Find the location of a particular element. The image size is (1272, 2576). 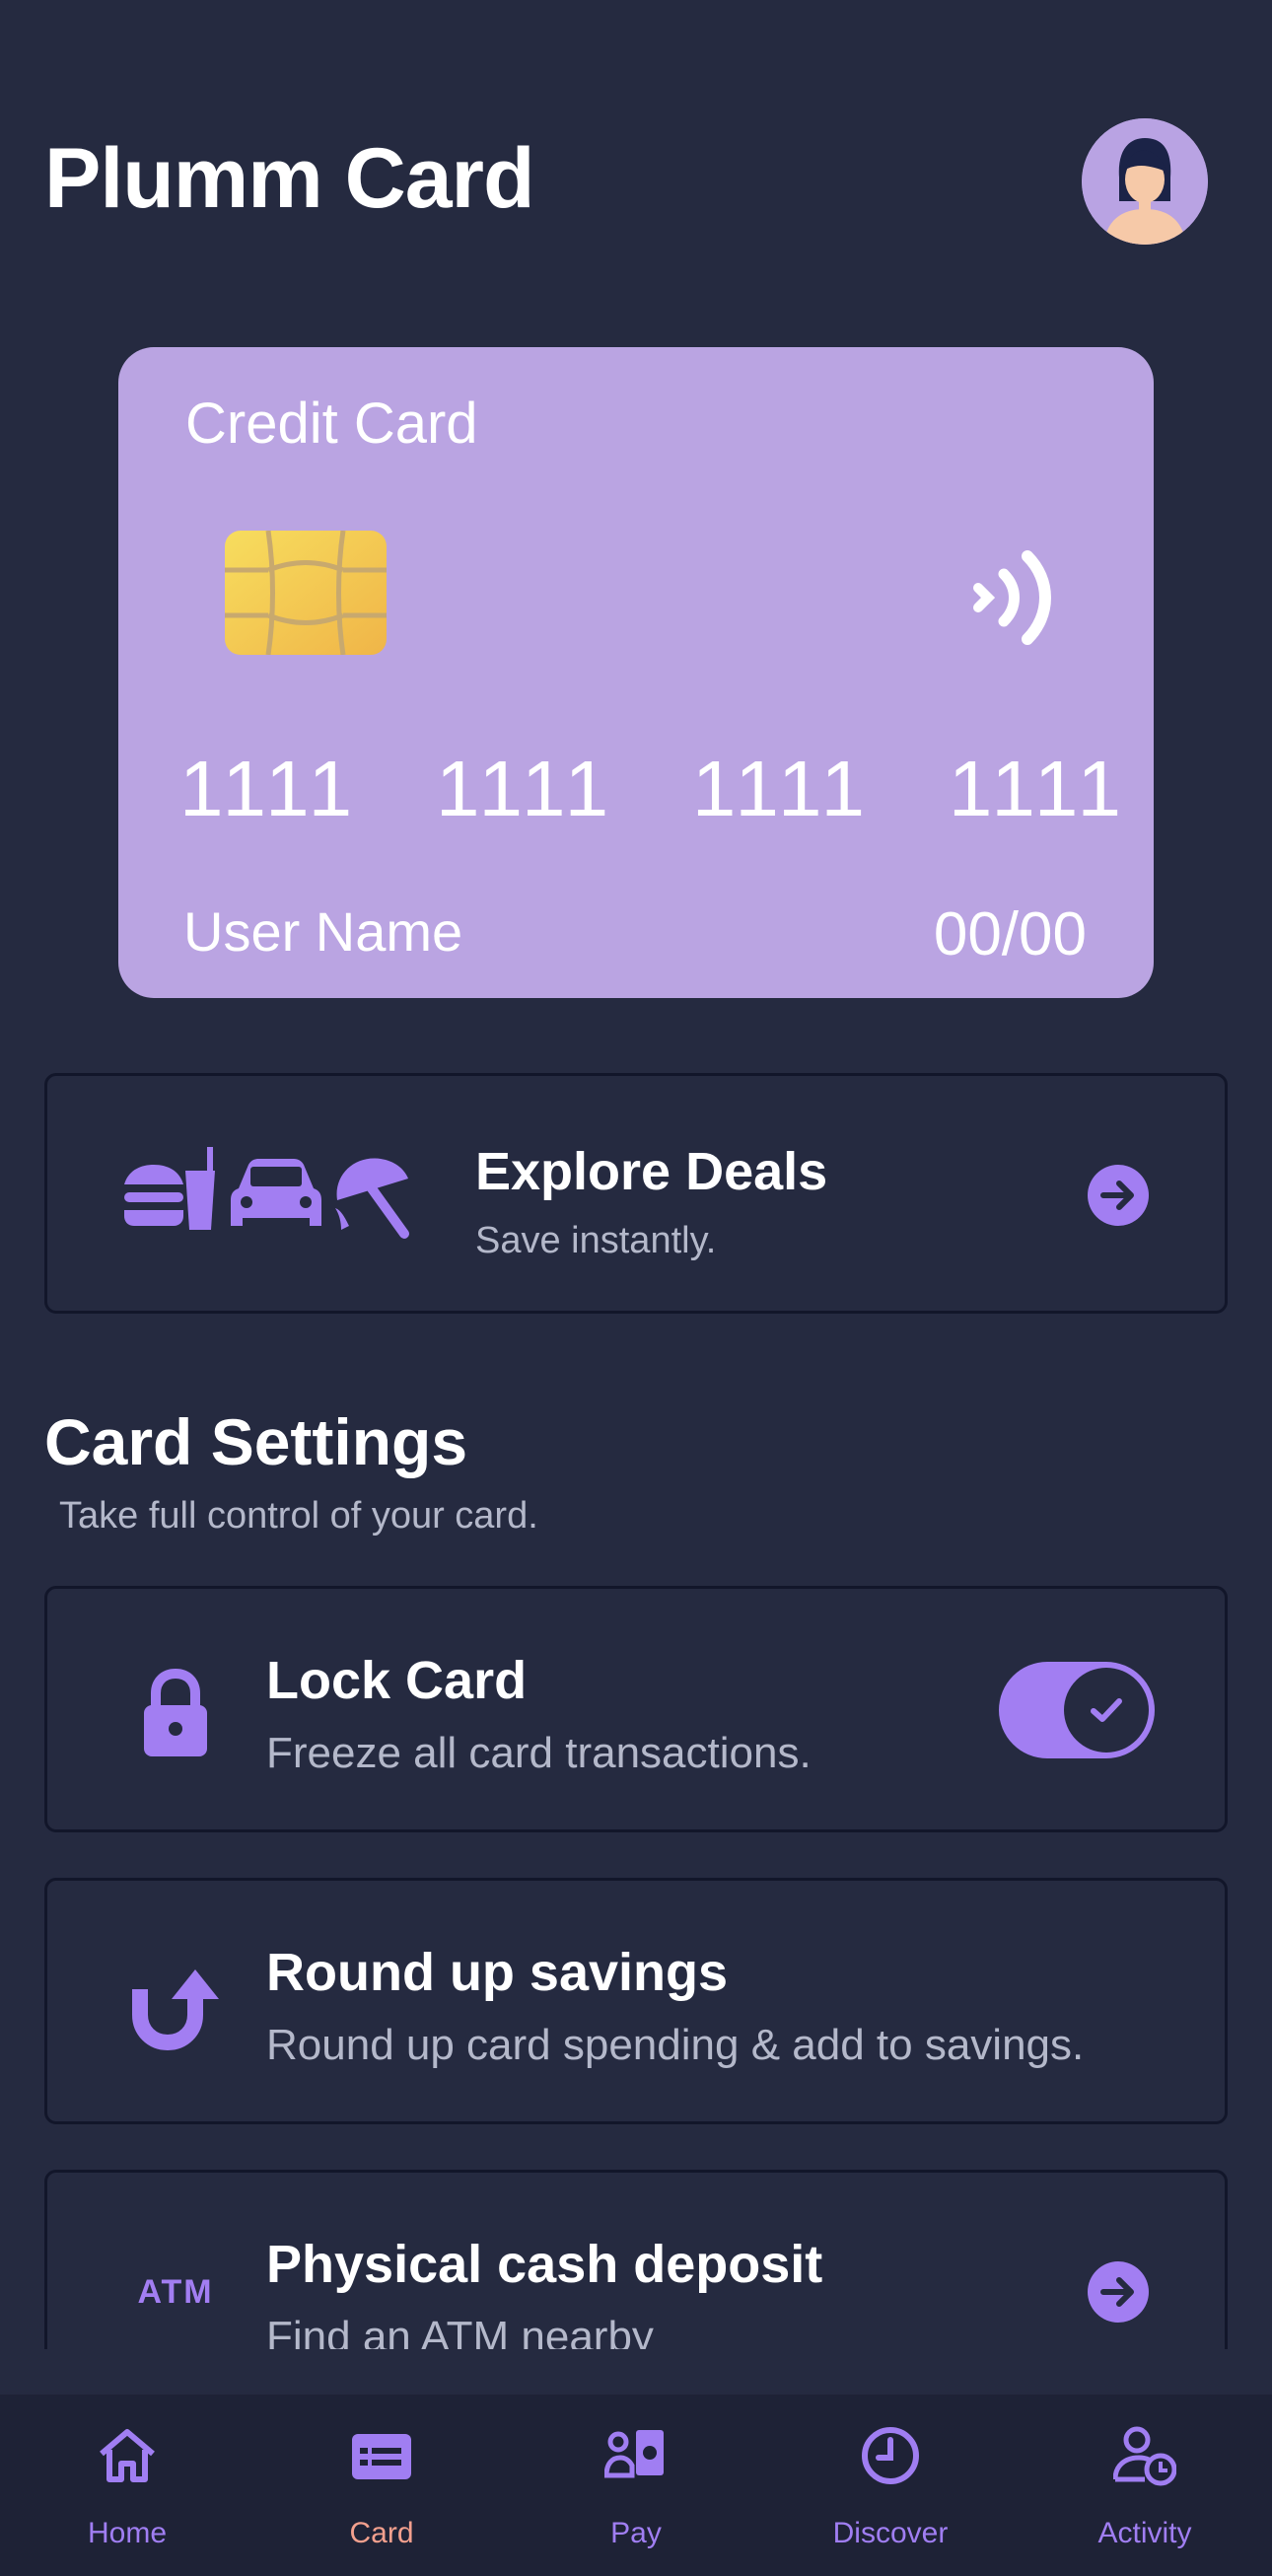

pay-icon is located at coordinates (634, 2454).